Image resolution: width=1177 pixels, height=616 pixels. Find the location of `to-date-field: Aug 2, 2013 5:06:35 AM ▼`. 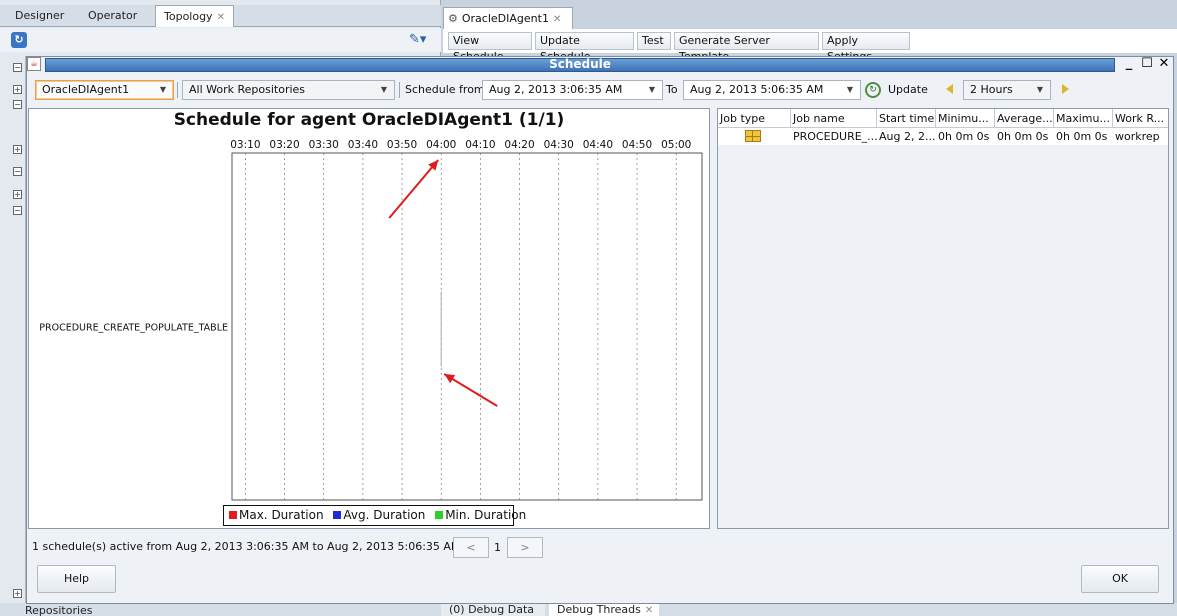

to-date-field: Aug 2, 2013 5:06:35 AM ▼ is located at coordinates (772, 90).